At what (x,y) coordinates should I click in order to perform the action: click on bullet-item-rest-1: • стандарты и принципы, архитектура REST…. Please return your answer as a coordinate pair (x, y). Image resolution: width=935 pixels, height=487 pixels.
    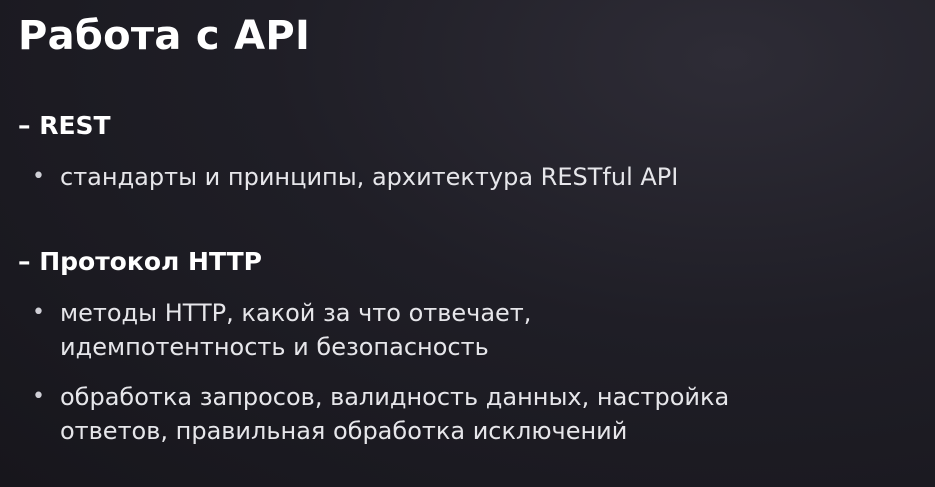
    Looking at the image, I should click on (479, 177).